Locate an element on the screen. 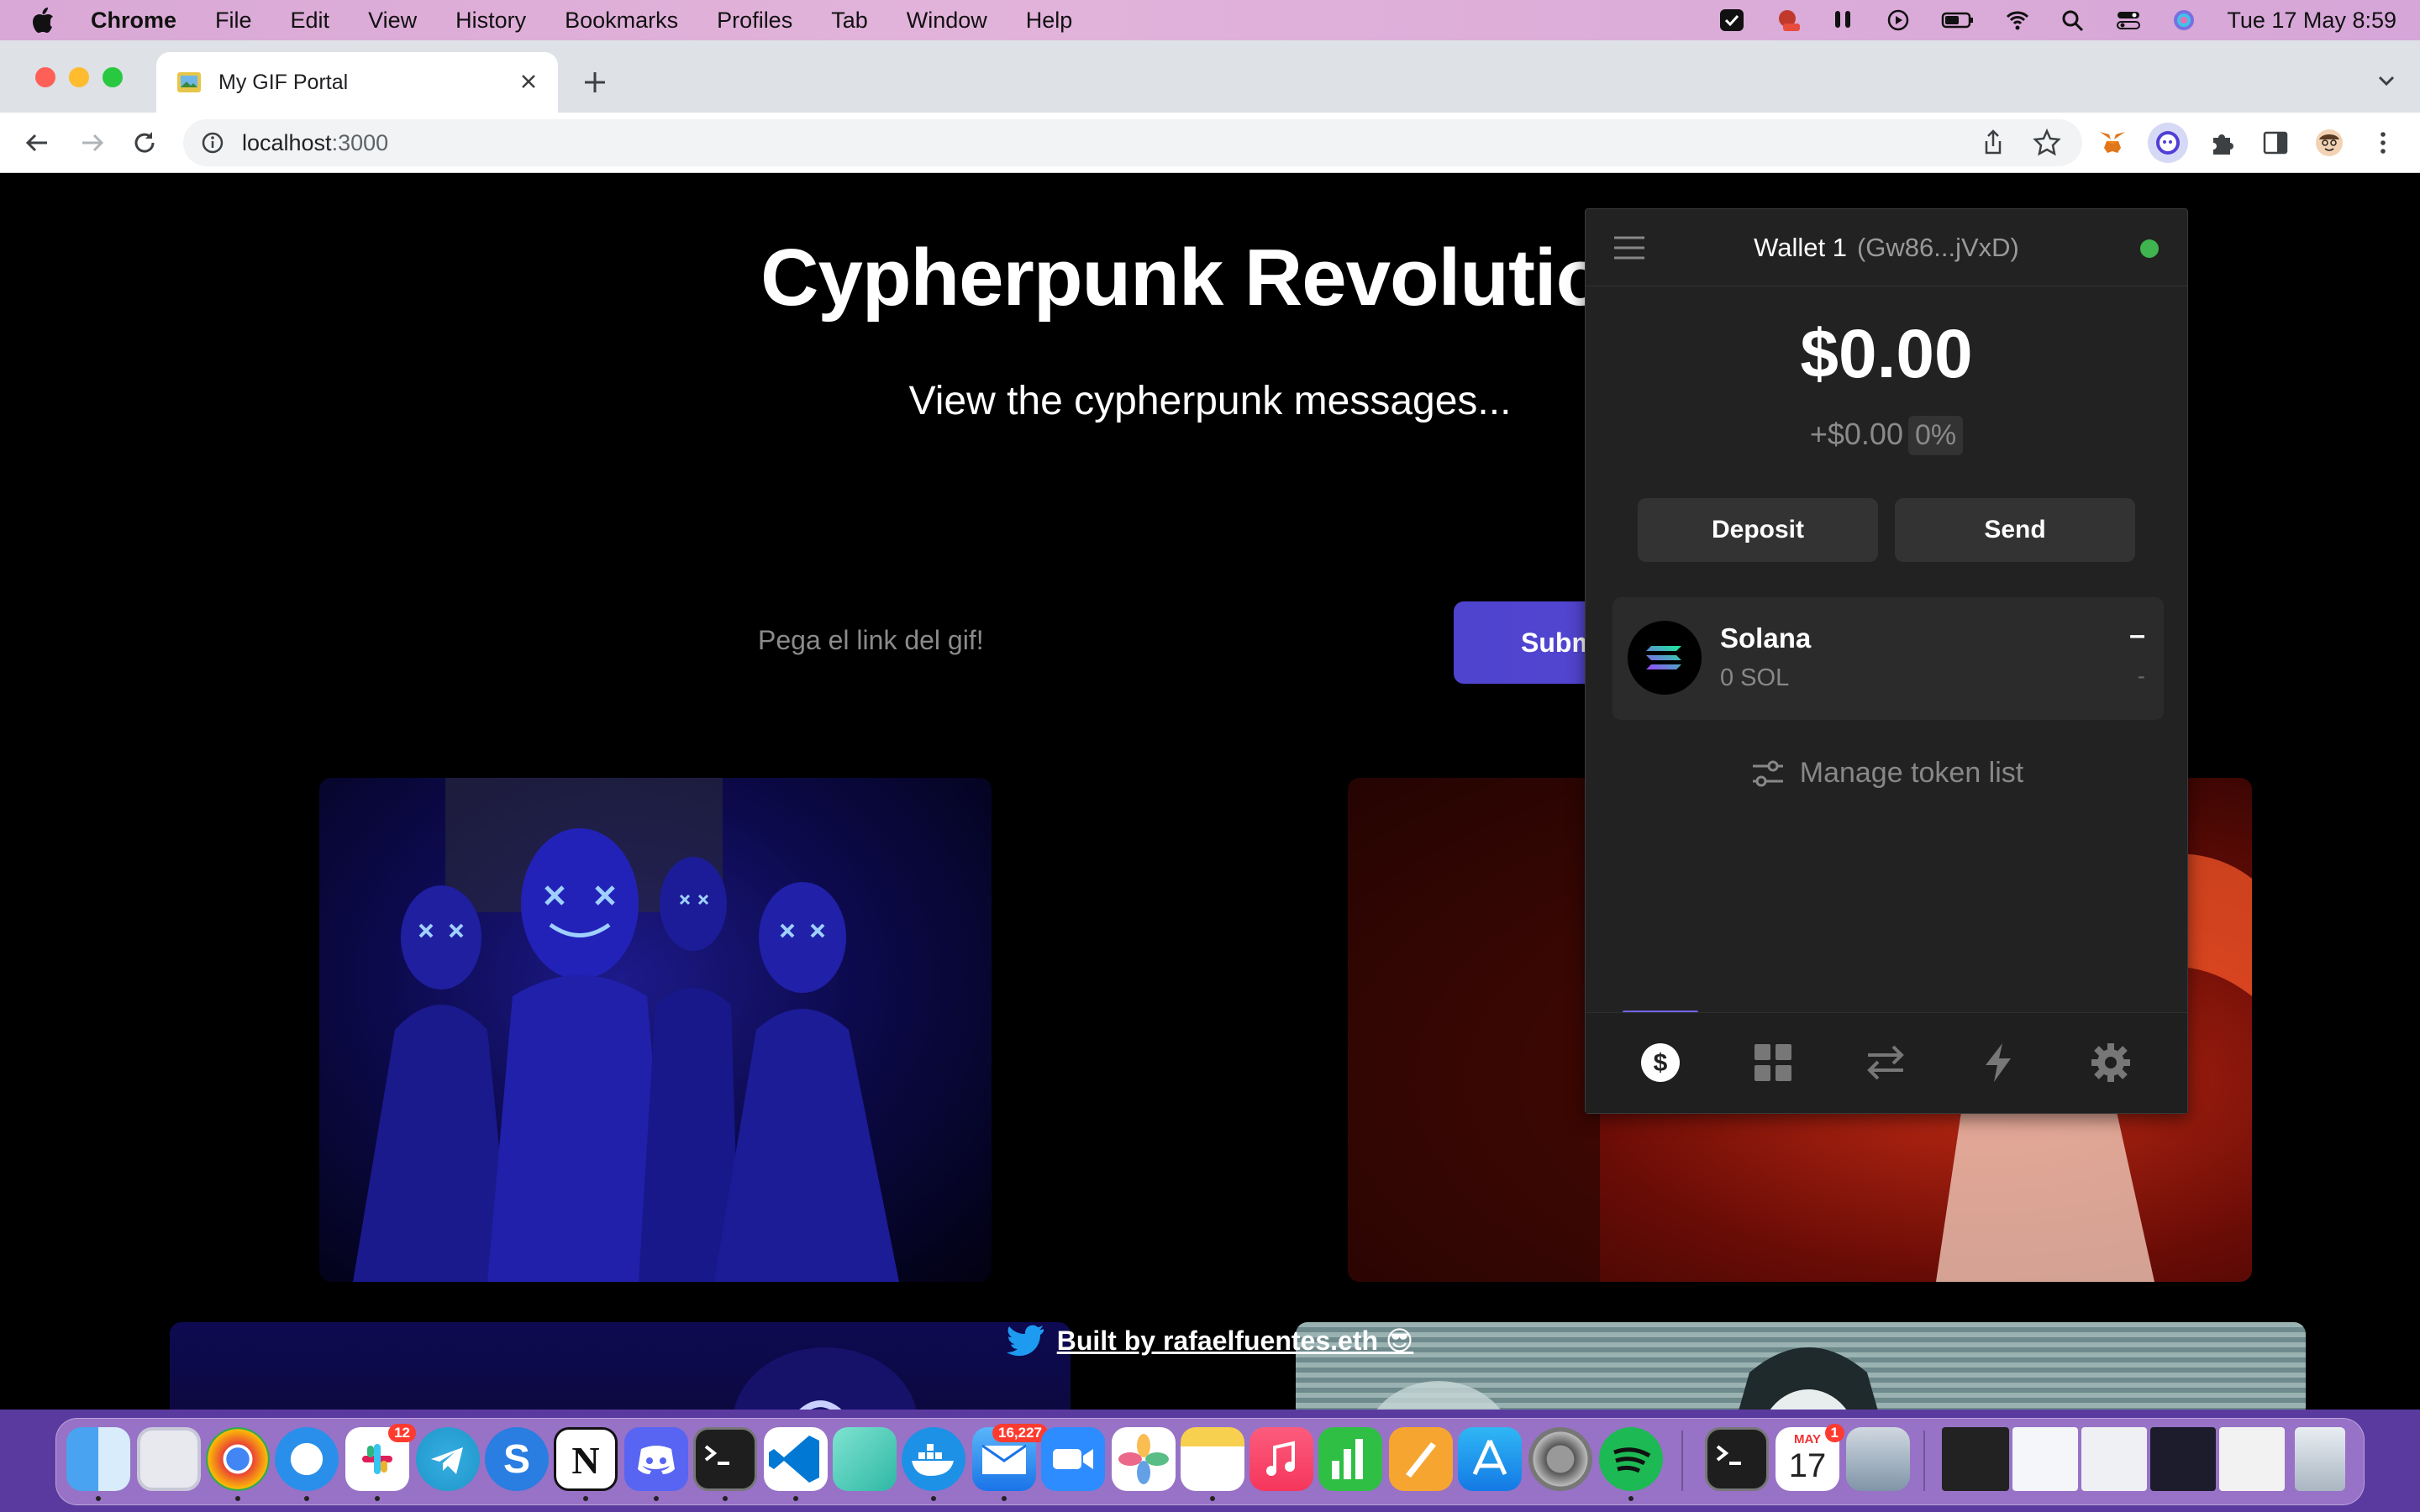 The image size is (2420, 1512). trash-icon is located at coordinates (2320, 1459).